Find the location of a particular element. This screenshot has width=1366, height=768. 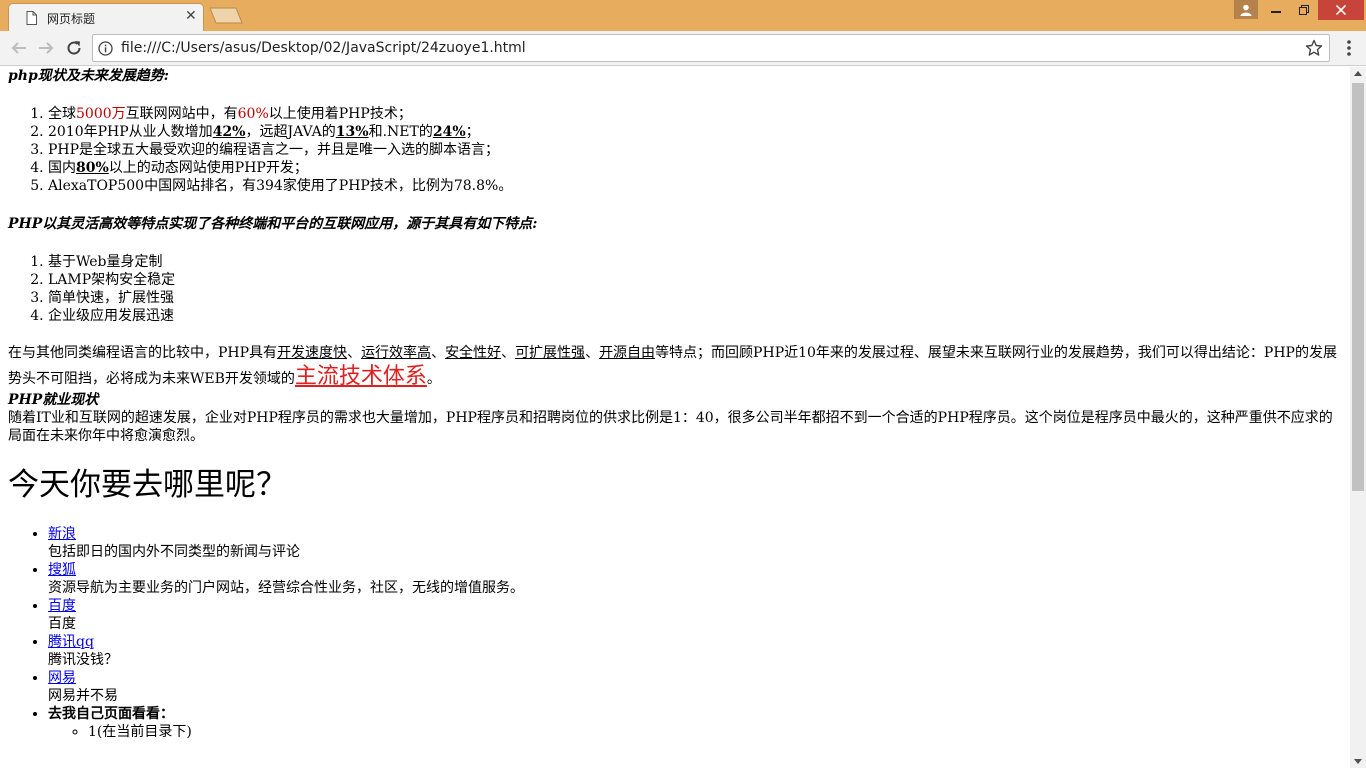

reload-icon is located at coordinates (74, 48).